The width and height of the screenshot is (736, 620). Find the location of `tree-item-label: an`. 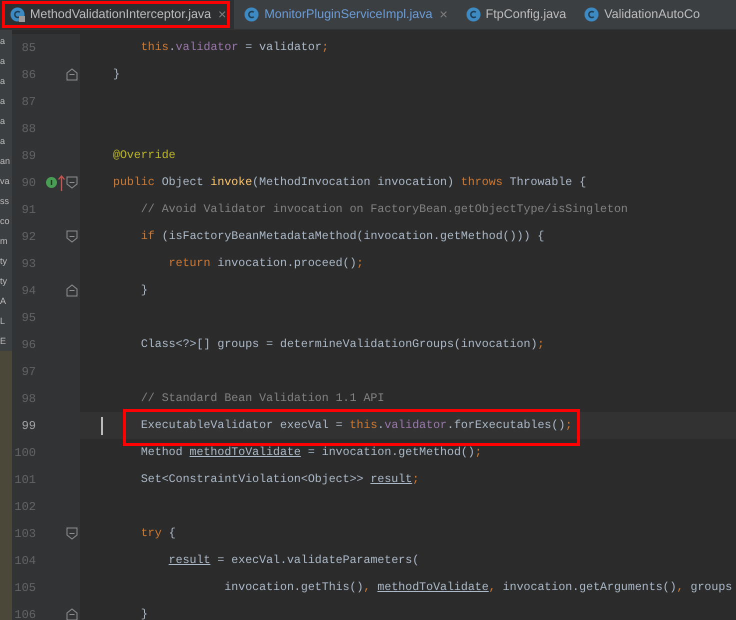

tree-item-label: an is located at coordinates (6, 161).